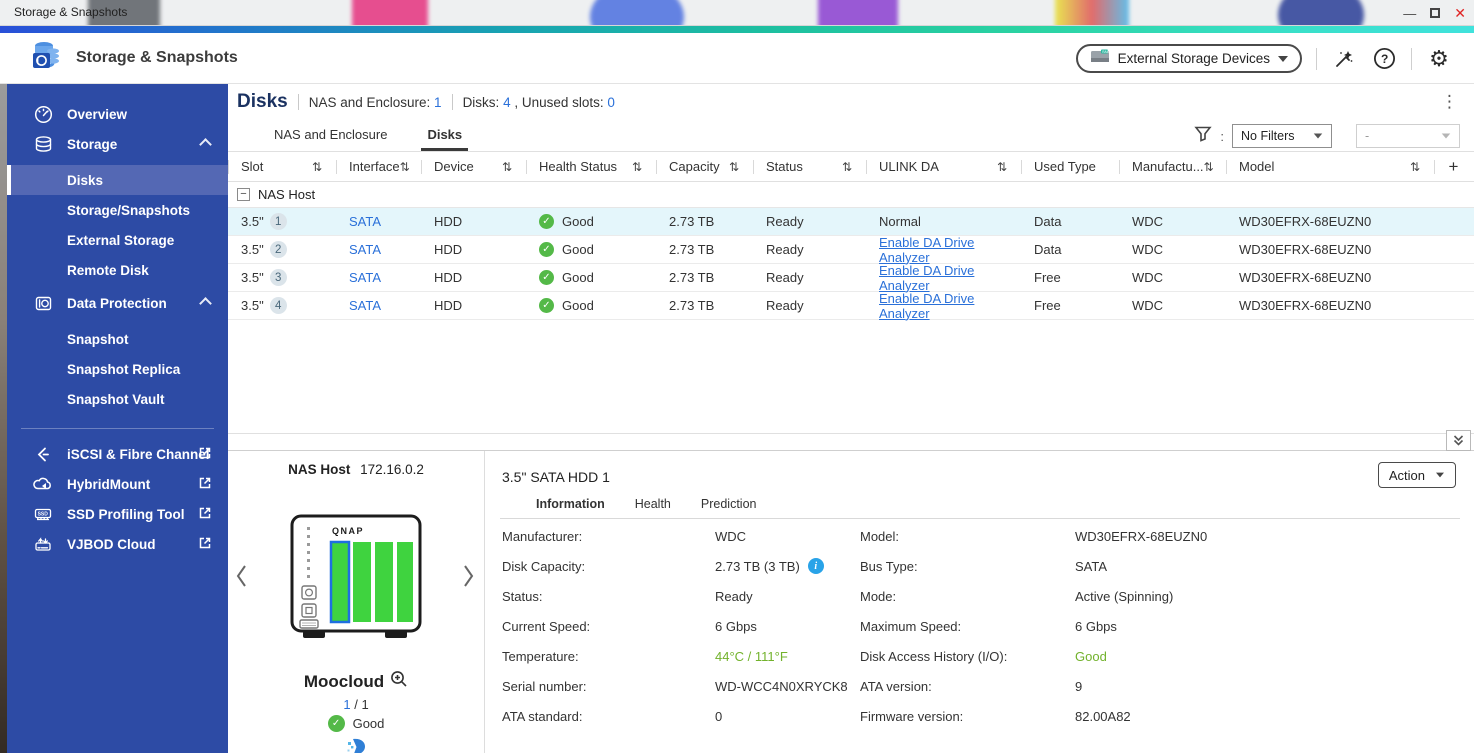 This screenshot has width=1474, height=753. Describe the element at coordinates (117, 399) in the screenshot. I see `sidebar-item-snapshot-vault: Snapshot Vault` at that location.